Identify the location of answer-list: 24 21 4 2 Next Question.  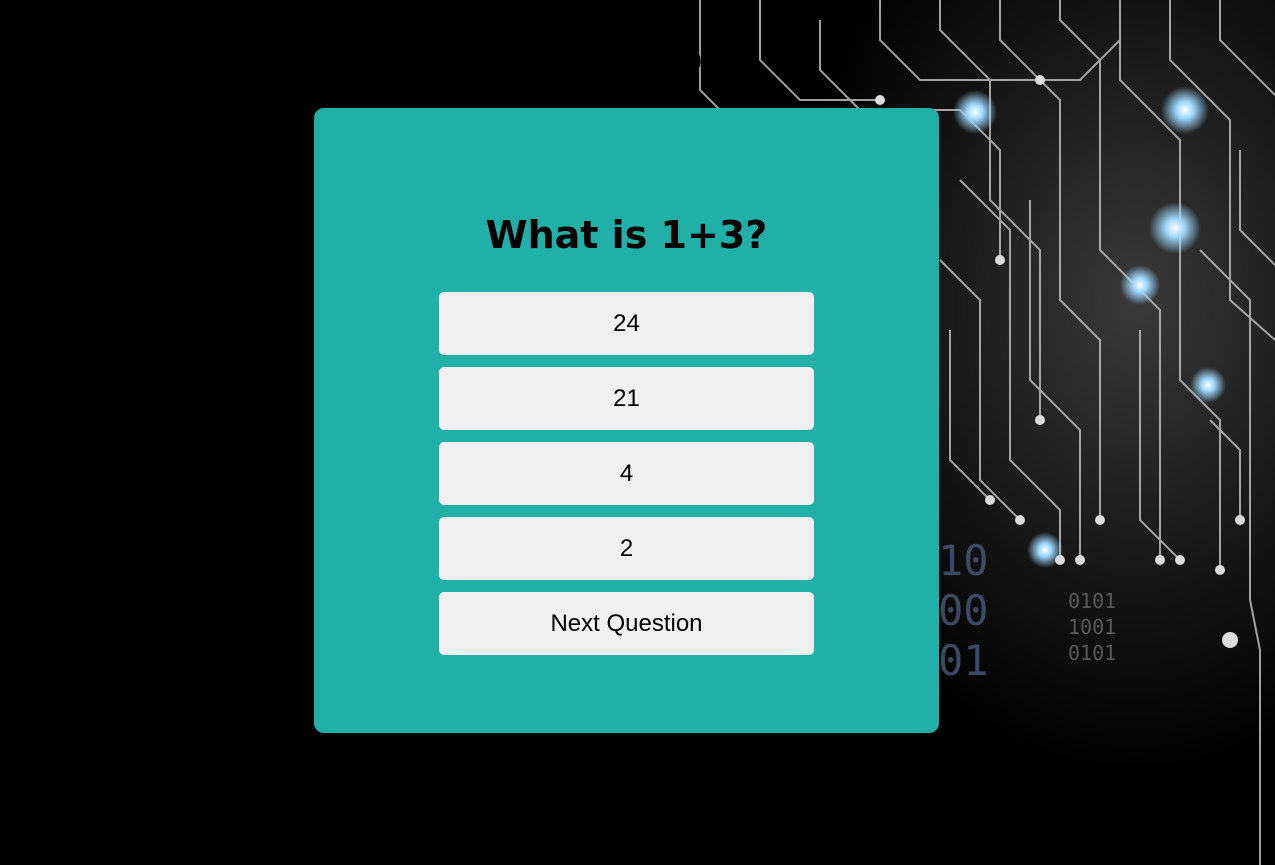
(626, 479).